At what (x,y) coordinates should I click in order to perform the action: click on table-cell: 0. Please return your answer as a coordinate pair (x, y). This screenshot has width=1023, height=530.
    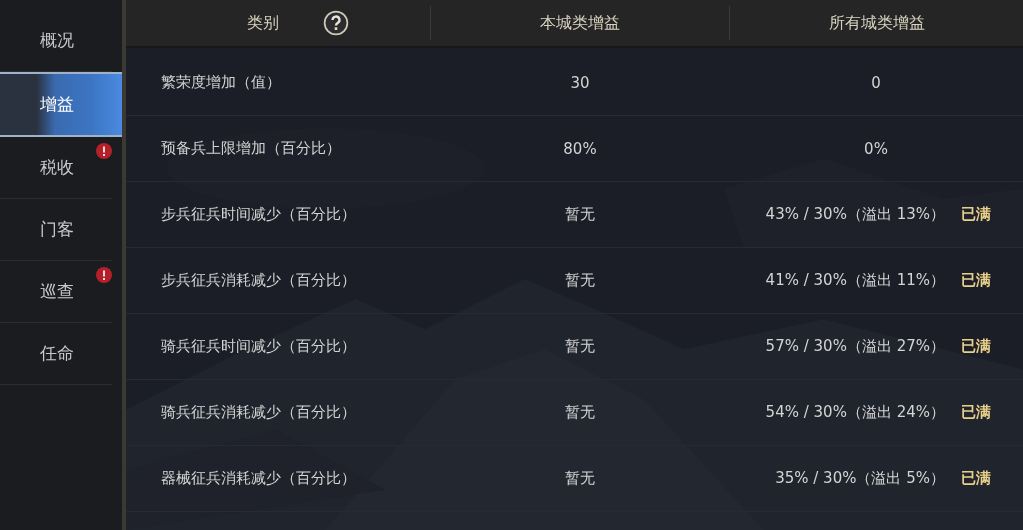
    Looking at the image, I should click on (876, 82).